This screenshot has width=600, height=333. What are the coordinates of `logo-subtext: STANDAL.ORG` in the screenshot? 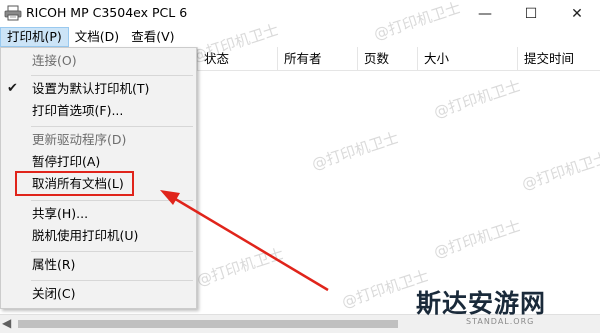 It's located at (500, 321).